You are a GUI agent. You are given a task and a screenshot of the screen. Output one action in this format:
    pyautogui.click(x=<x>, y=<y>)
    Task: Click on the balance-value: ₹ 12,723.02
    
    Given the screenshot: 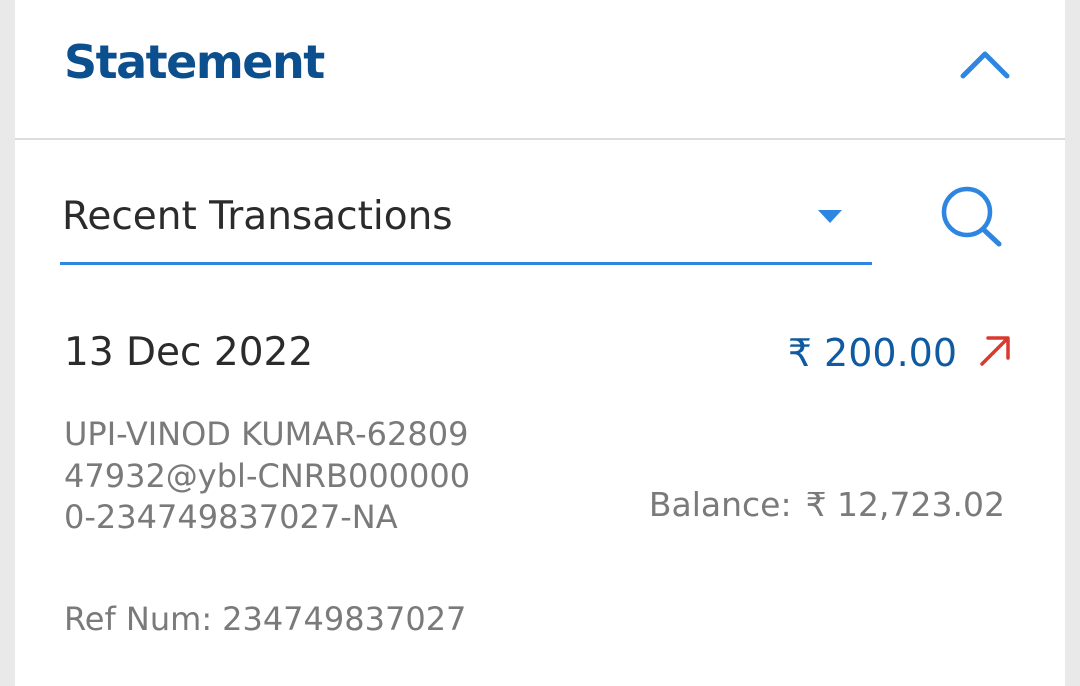 What is the action you would take?
    pyautogui.click(x=905, y=504)
    